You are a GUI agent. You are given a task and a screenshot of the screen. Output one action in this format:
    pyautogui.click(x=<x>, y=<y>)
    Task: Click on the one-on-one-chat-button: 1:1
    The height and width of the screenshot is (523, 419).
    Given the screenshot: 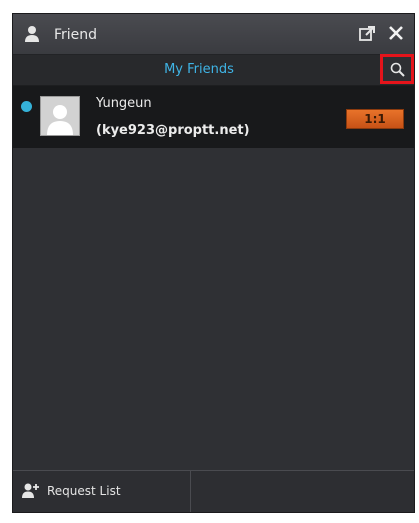 What is the action you would take?
    pyautogui.click(x=375, y=119)
    